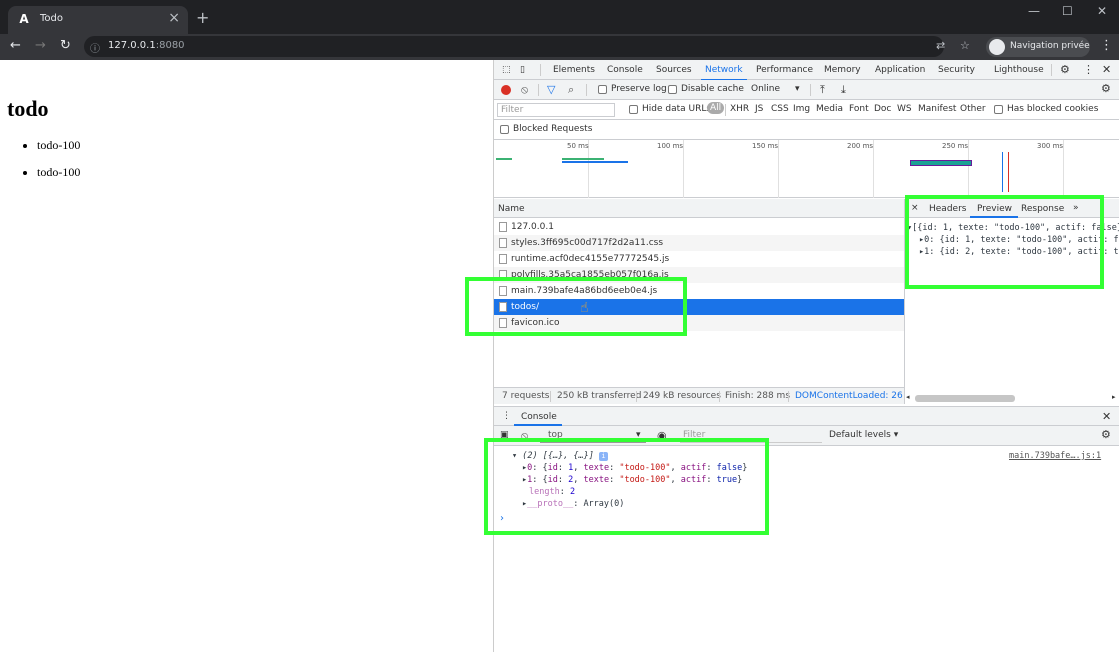 The width and height of the screenshot is (1119, 652). Describe the element at coordinates (1050, 146) in the screenshot. I see `timeline-tick: 300 ms` at that location.